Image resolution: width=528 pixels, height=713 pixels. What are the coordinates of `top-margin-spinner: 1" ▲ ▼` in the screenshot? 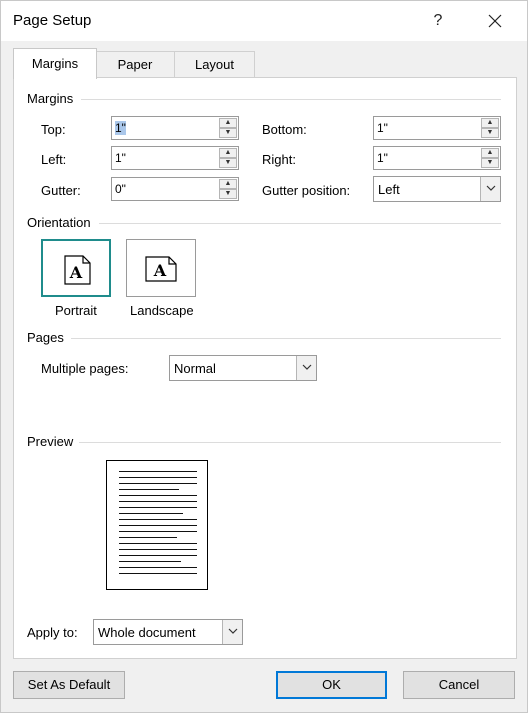 It's located at (175, 128).